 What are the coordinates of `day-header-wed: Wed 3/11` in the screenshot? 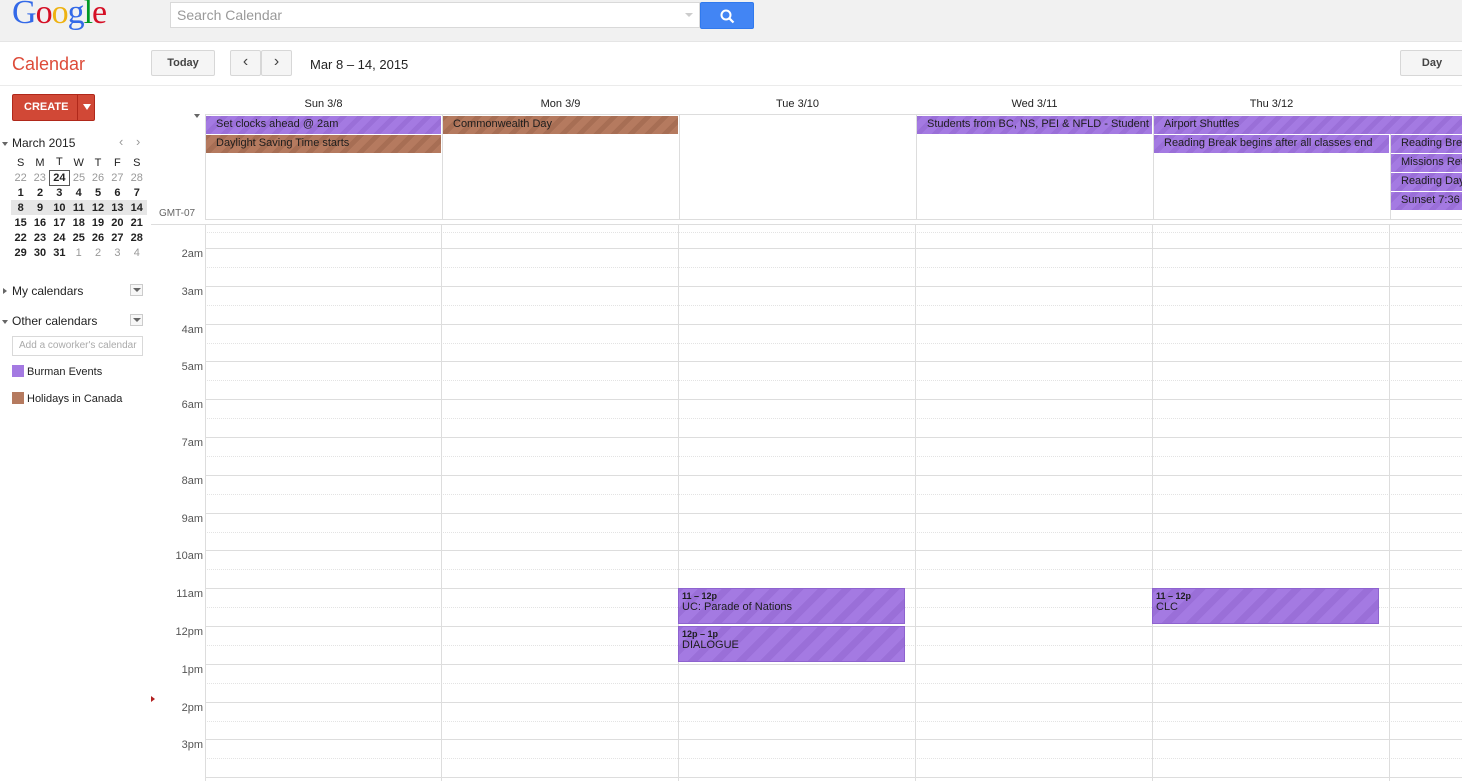 It's located at (1034, 104).